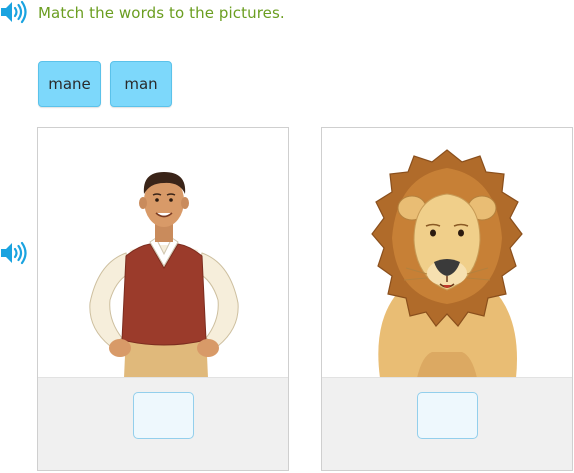 The height and width of the screenshot is (473, 574). Describe the element at coordinates (163, 415) in the screenshot. I see `drop-zone-man` at that location.